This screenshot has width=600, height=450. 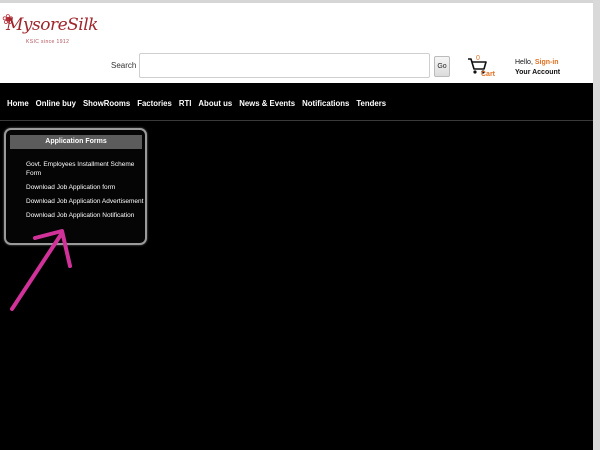 I want to click on logo-text: MysoreSilk, so click(x=52, y=25).